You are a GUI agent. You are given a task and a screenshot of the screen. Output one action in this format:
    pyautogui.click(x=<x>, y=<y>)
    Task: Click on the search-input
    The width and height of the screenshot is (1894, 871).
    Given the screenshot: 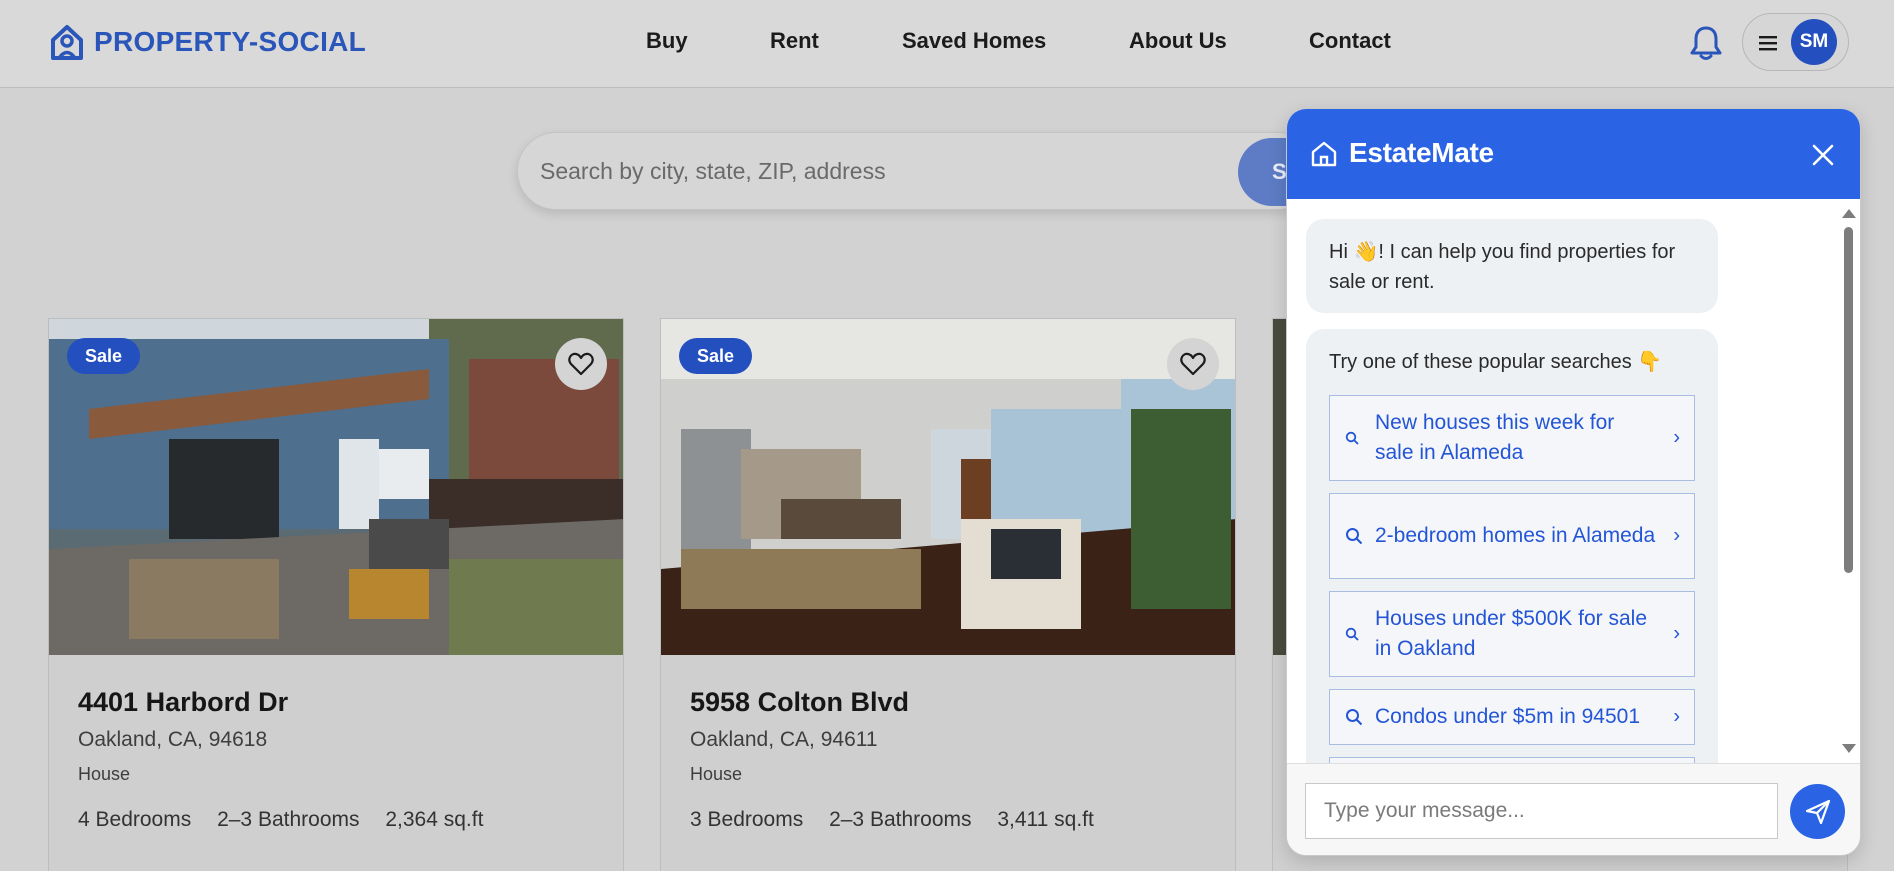 What is the action you would take?
    pyautogui.click(x=850, y=171)
    